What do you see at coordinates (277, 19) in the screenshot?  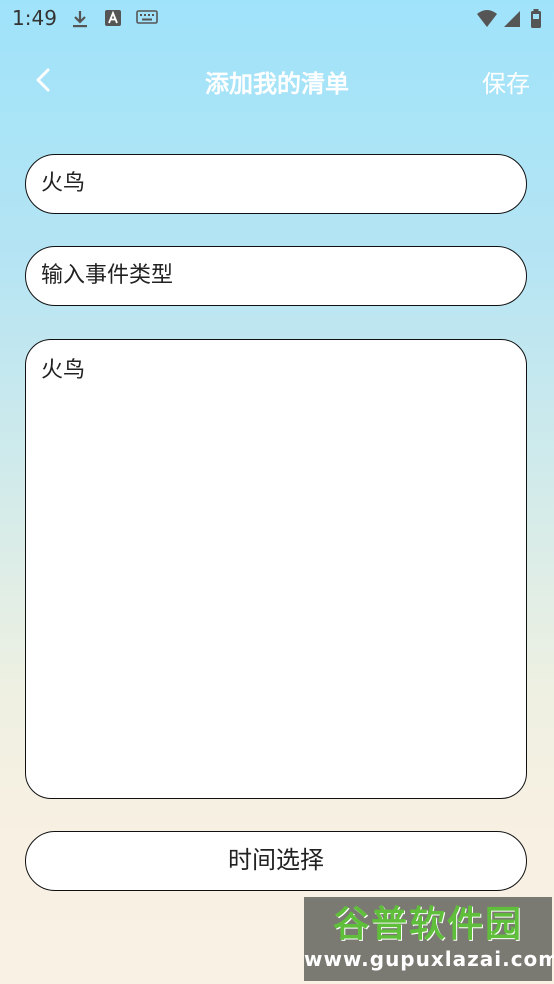 I see `status-bar: 1:49` at bounding box center [277, 19].